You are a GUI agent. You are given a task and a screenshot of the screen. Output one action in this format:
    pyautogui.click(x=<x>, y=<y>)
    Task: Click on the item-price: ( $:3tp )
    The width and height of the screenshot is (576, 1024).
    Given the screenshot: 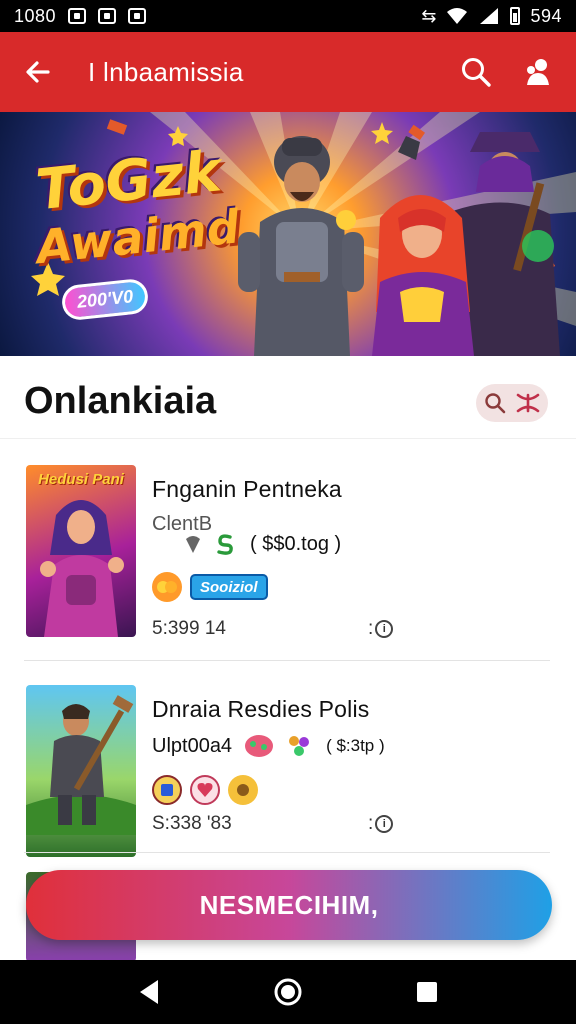 What is the action you would take?
    pyautogui.click(x=355, y=745)
    